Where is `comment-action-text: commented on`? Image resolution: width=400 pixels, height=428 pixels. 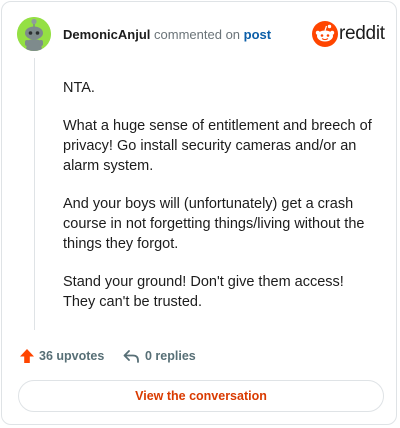 comment-action-text: commented on is located at coordinates (197, 34).